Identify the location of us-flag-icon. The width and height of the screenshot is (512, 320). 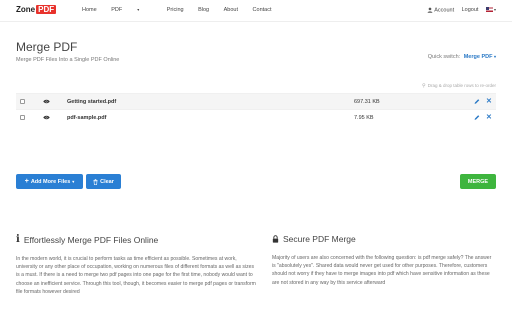
(489, 10).